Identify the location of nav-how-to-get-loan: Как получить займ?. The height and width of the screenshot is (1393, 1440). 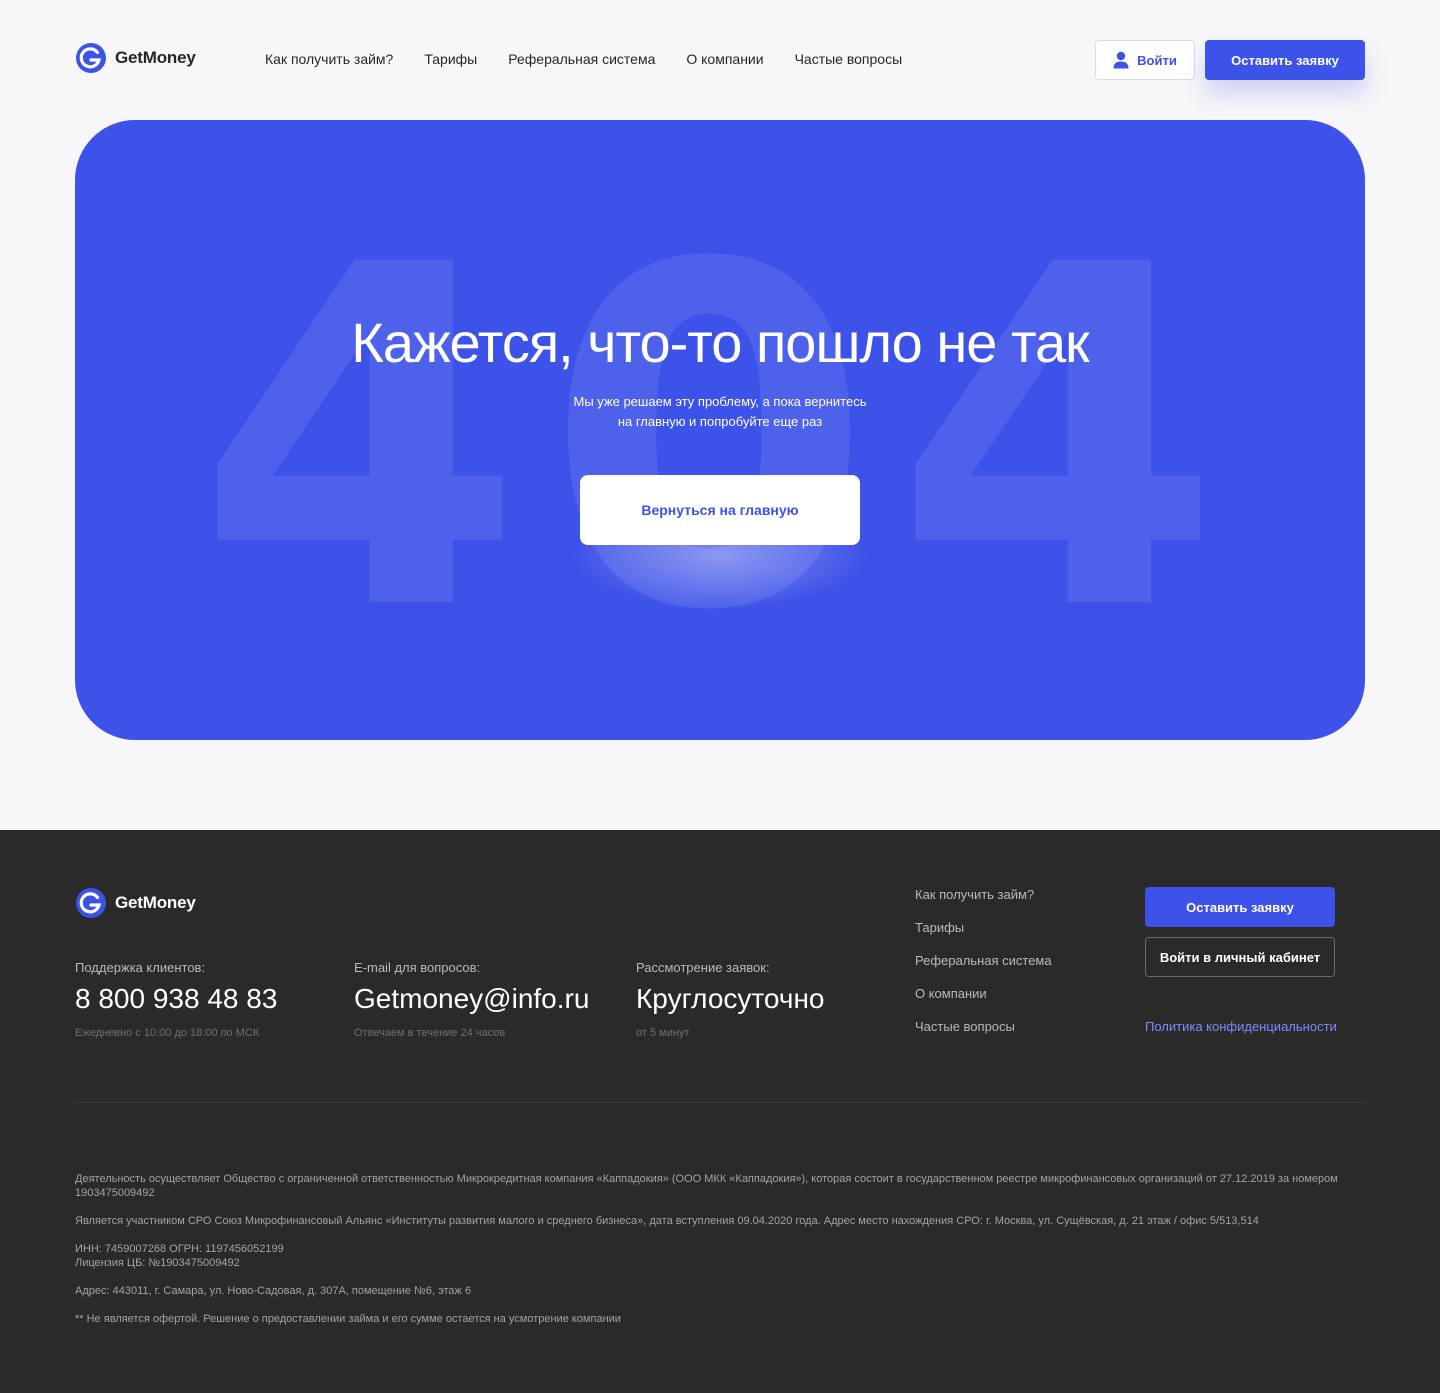
(329, 59).